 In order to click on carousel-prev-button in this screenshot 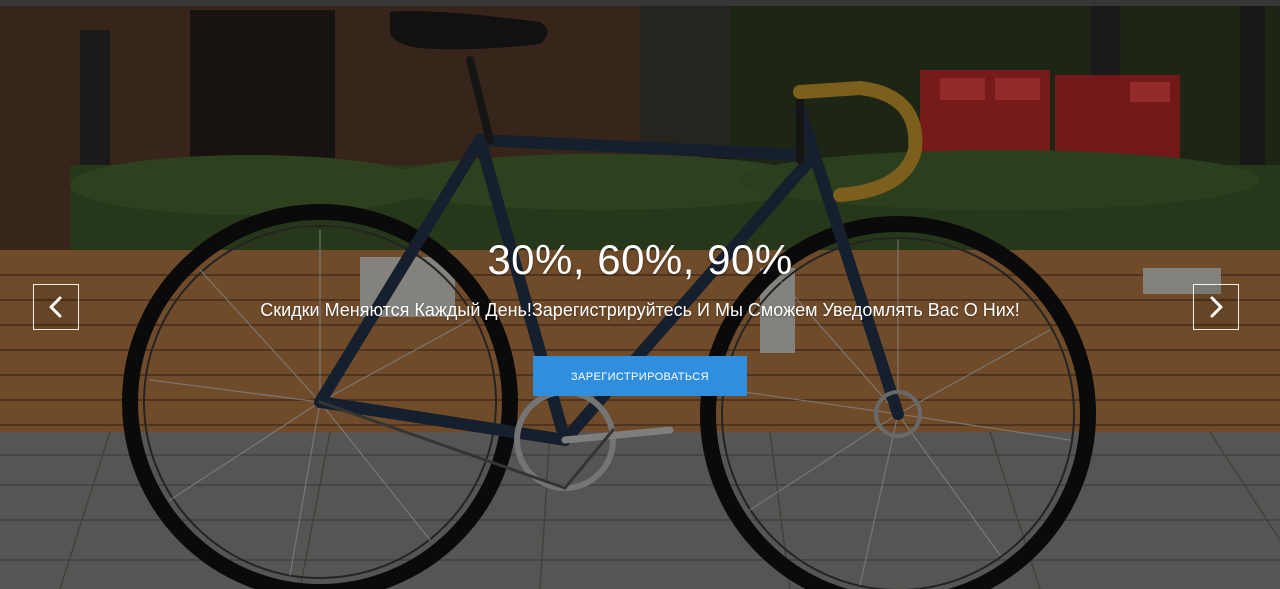, I will do `click(56, 307)`.